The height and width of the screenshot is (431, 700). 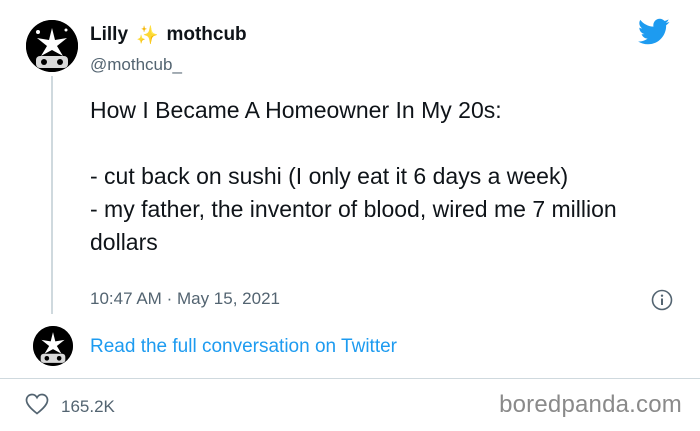 I want to click on divider, so click(x=350, y=378).